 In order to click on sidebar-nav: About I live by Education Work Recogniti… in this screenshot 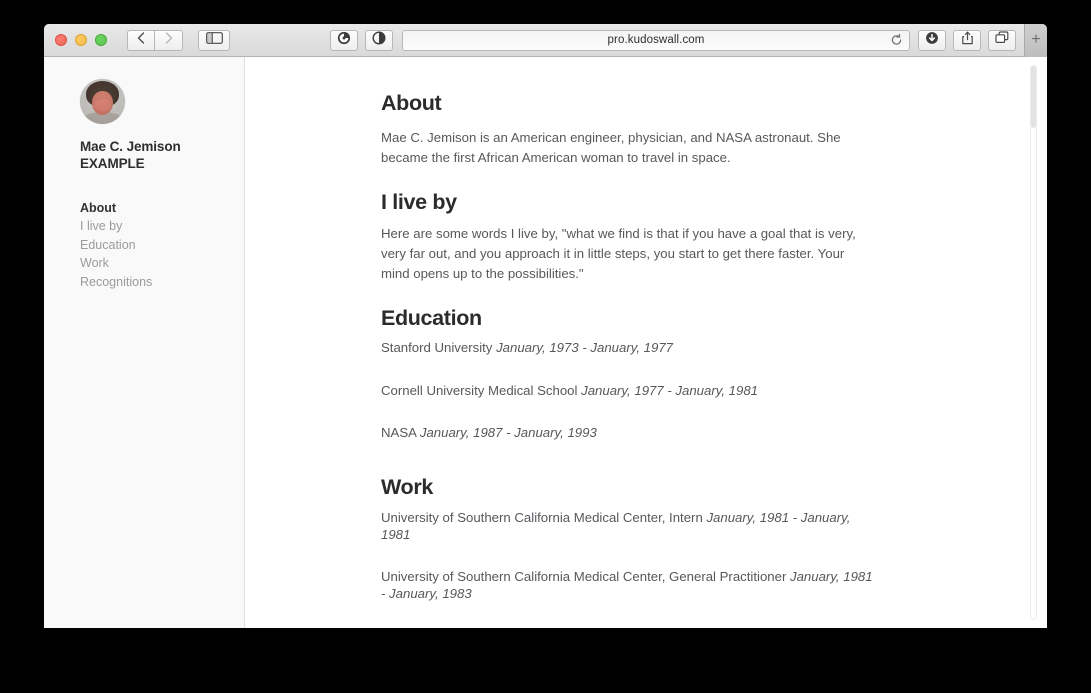, I will do `click(162, 245)`.